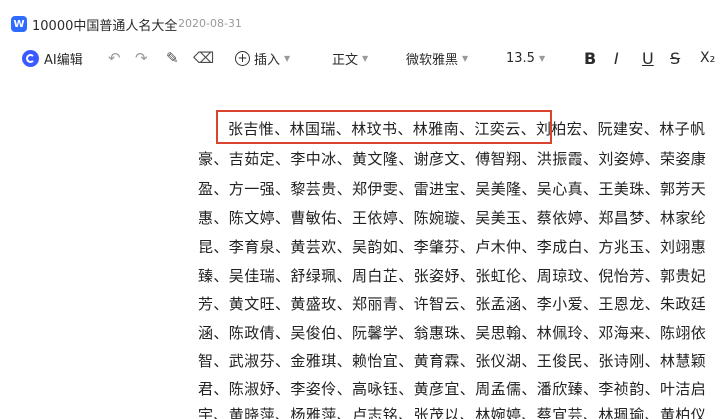  Describe the element at coordinates (467, 129) in the screenshot. I see `text-line: 张吉惟、林国瑞、林玟书、林雅南、江奕云、刘柏宏、阮建安、林子帆` at that location.